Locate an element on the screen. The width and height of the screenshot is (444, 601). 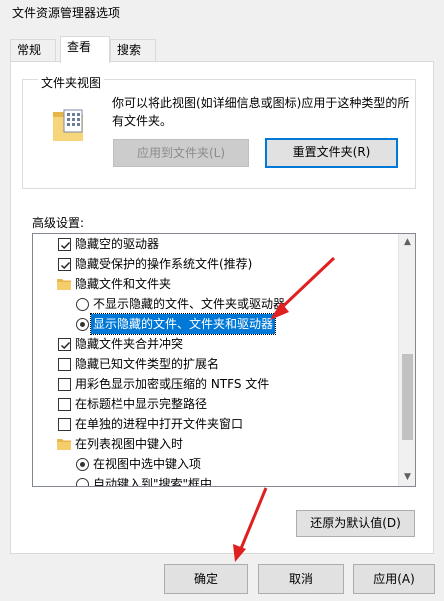
vertical-scrollbar: ▲ ▼ is located at coordinates (406, 360).